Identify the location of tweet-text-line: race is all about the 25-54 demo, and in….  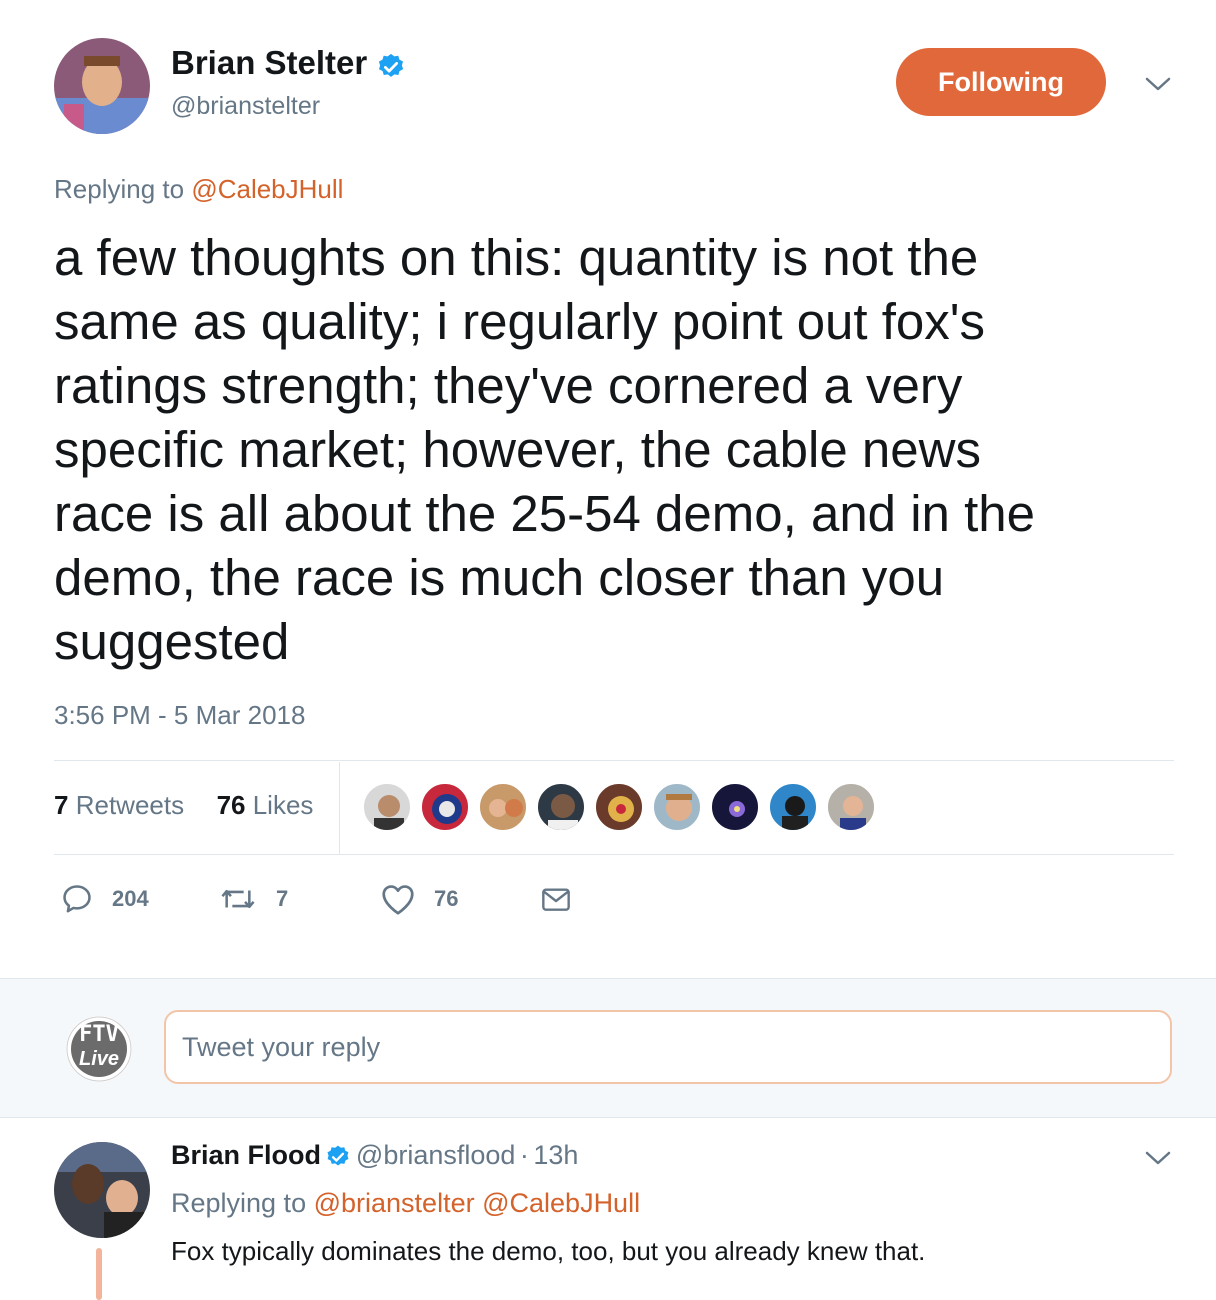
(544, 513).